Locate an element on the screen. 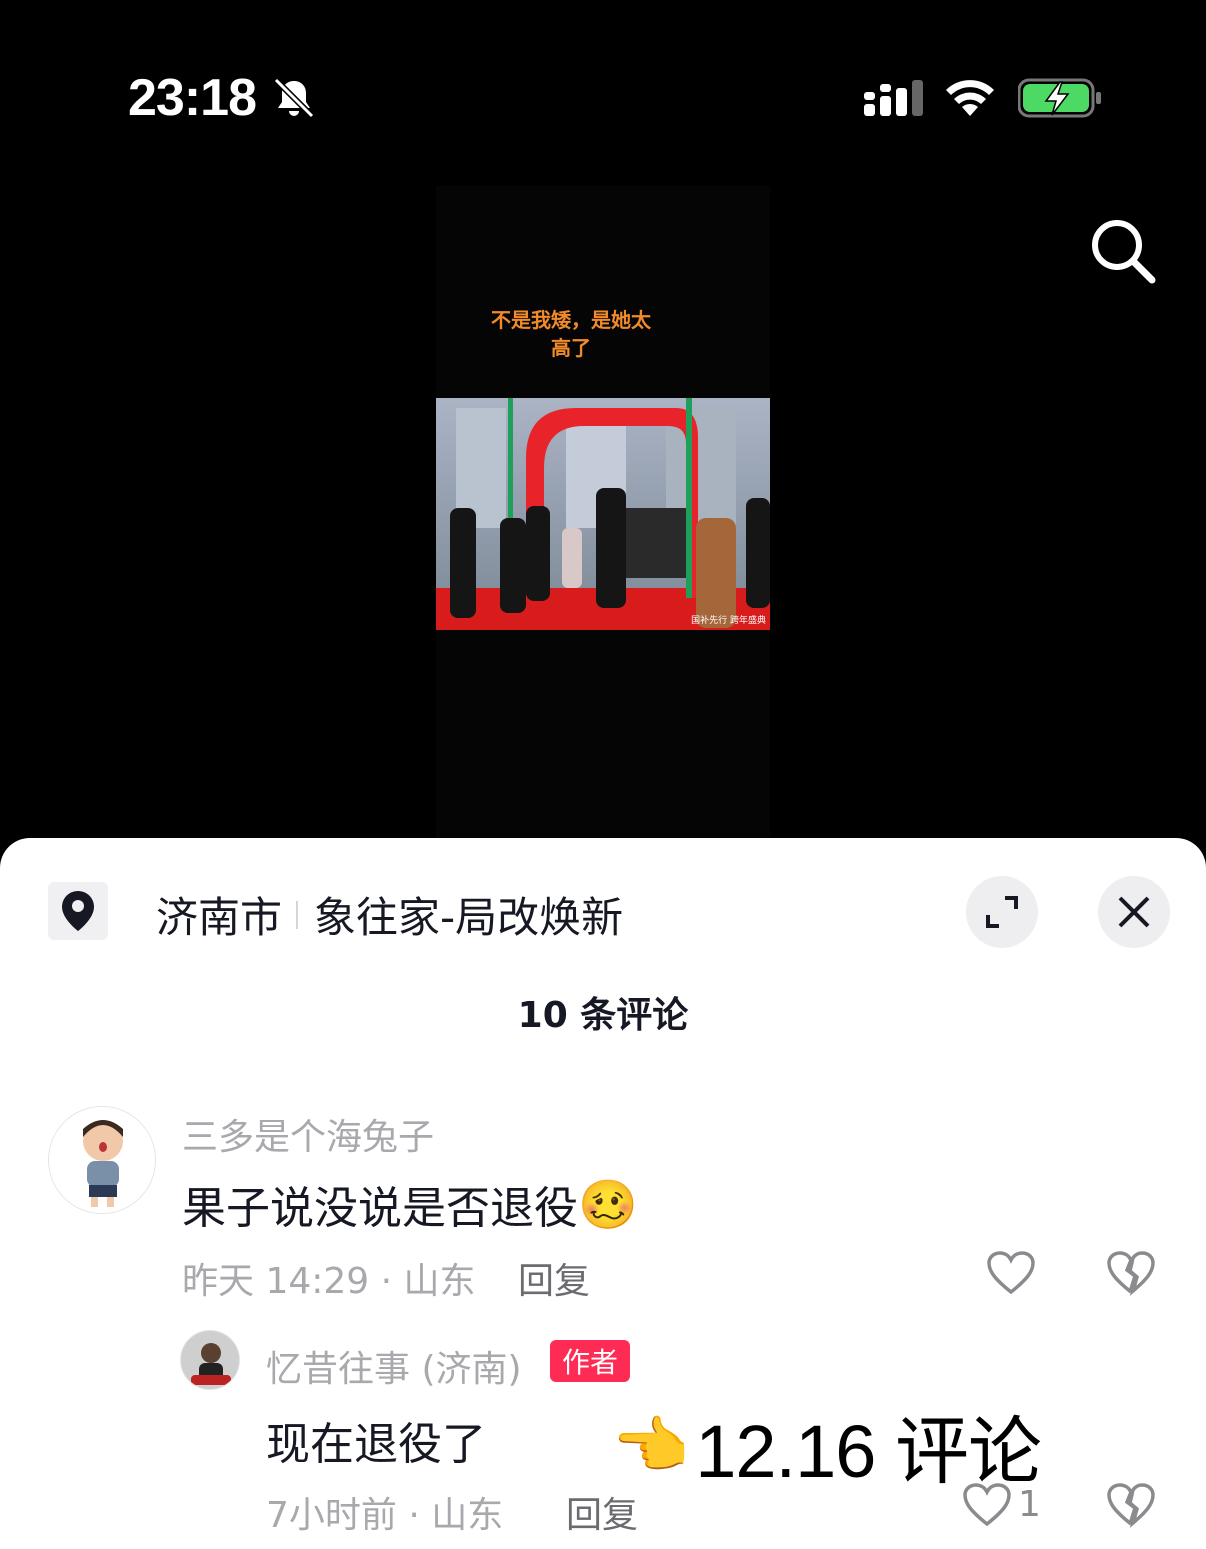 Image resolution: width=1206 pixels, height=1549 pixels. search-icon is located at coordinates (1122, 250).